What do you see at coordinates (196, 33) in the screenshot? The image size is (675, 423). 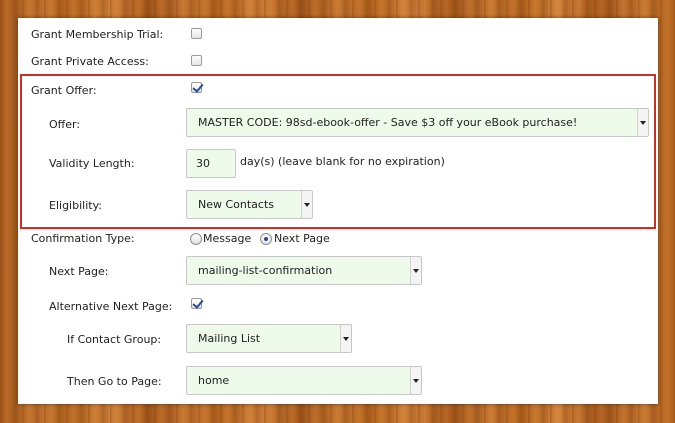 I see `grant-membership-trial-checkbox` at bounding box center [196, 33].